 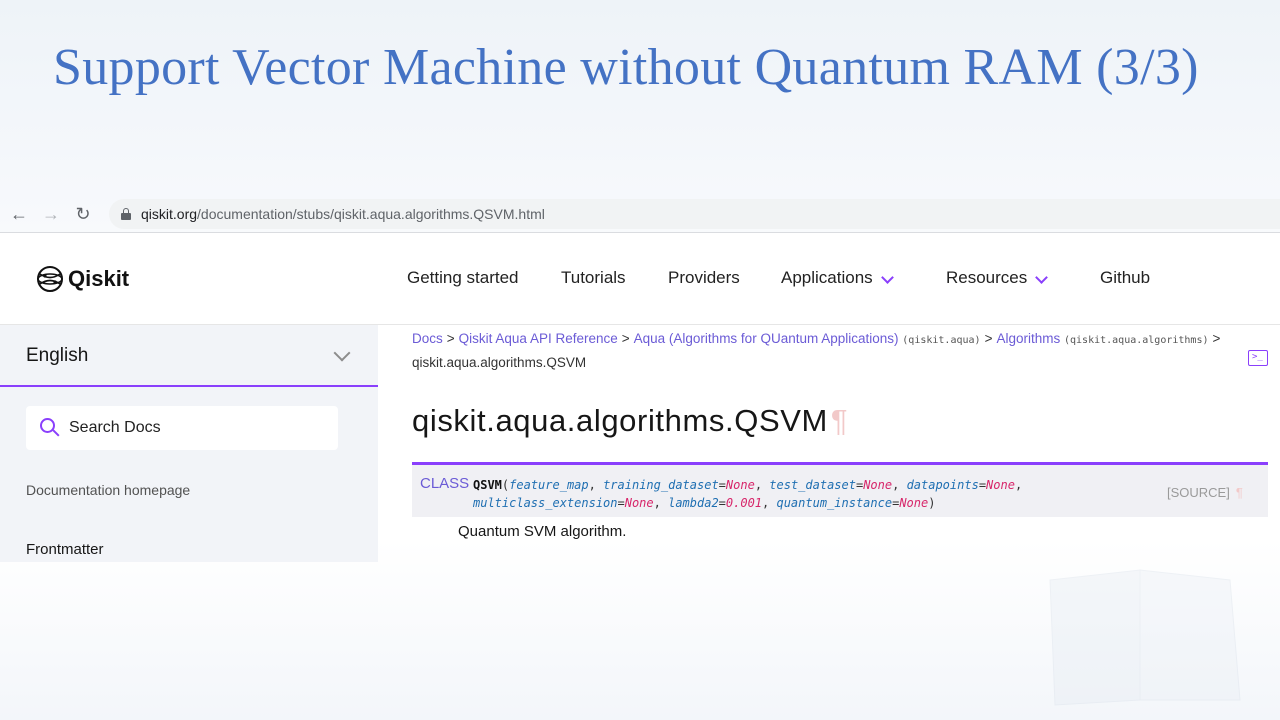 What do you see at coordinates (704, 278) in the screenshot?
I see `nav-providers: Providers` at bounding box center [704, 278].